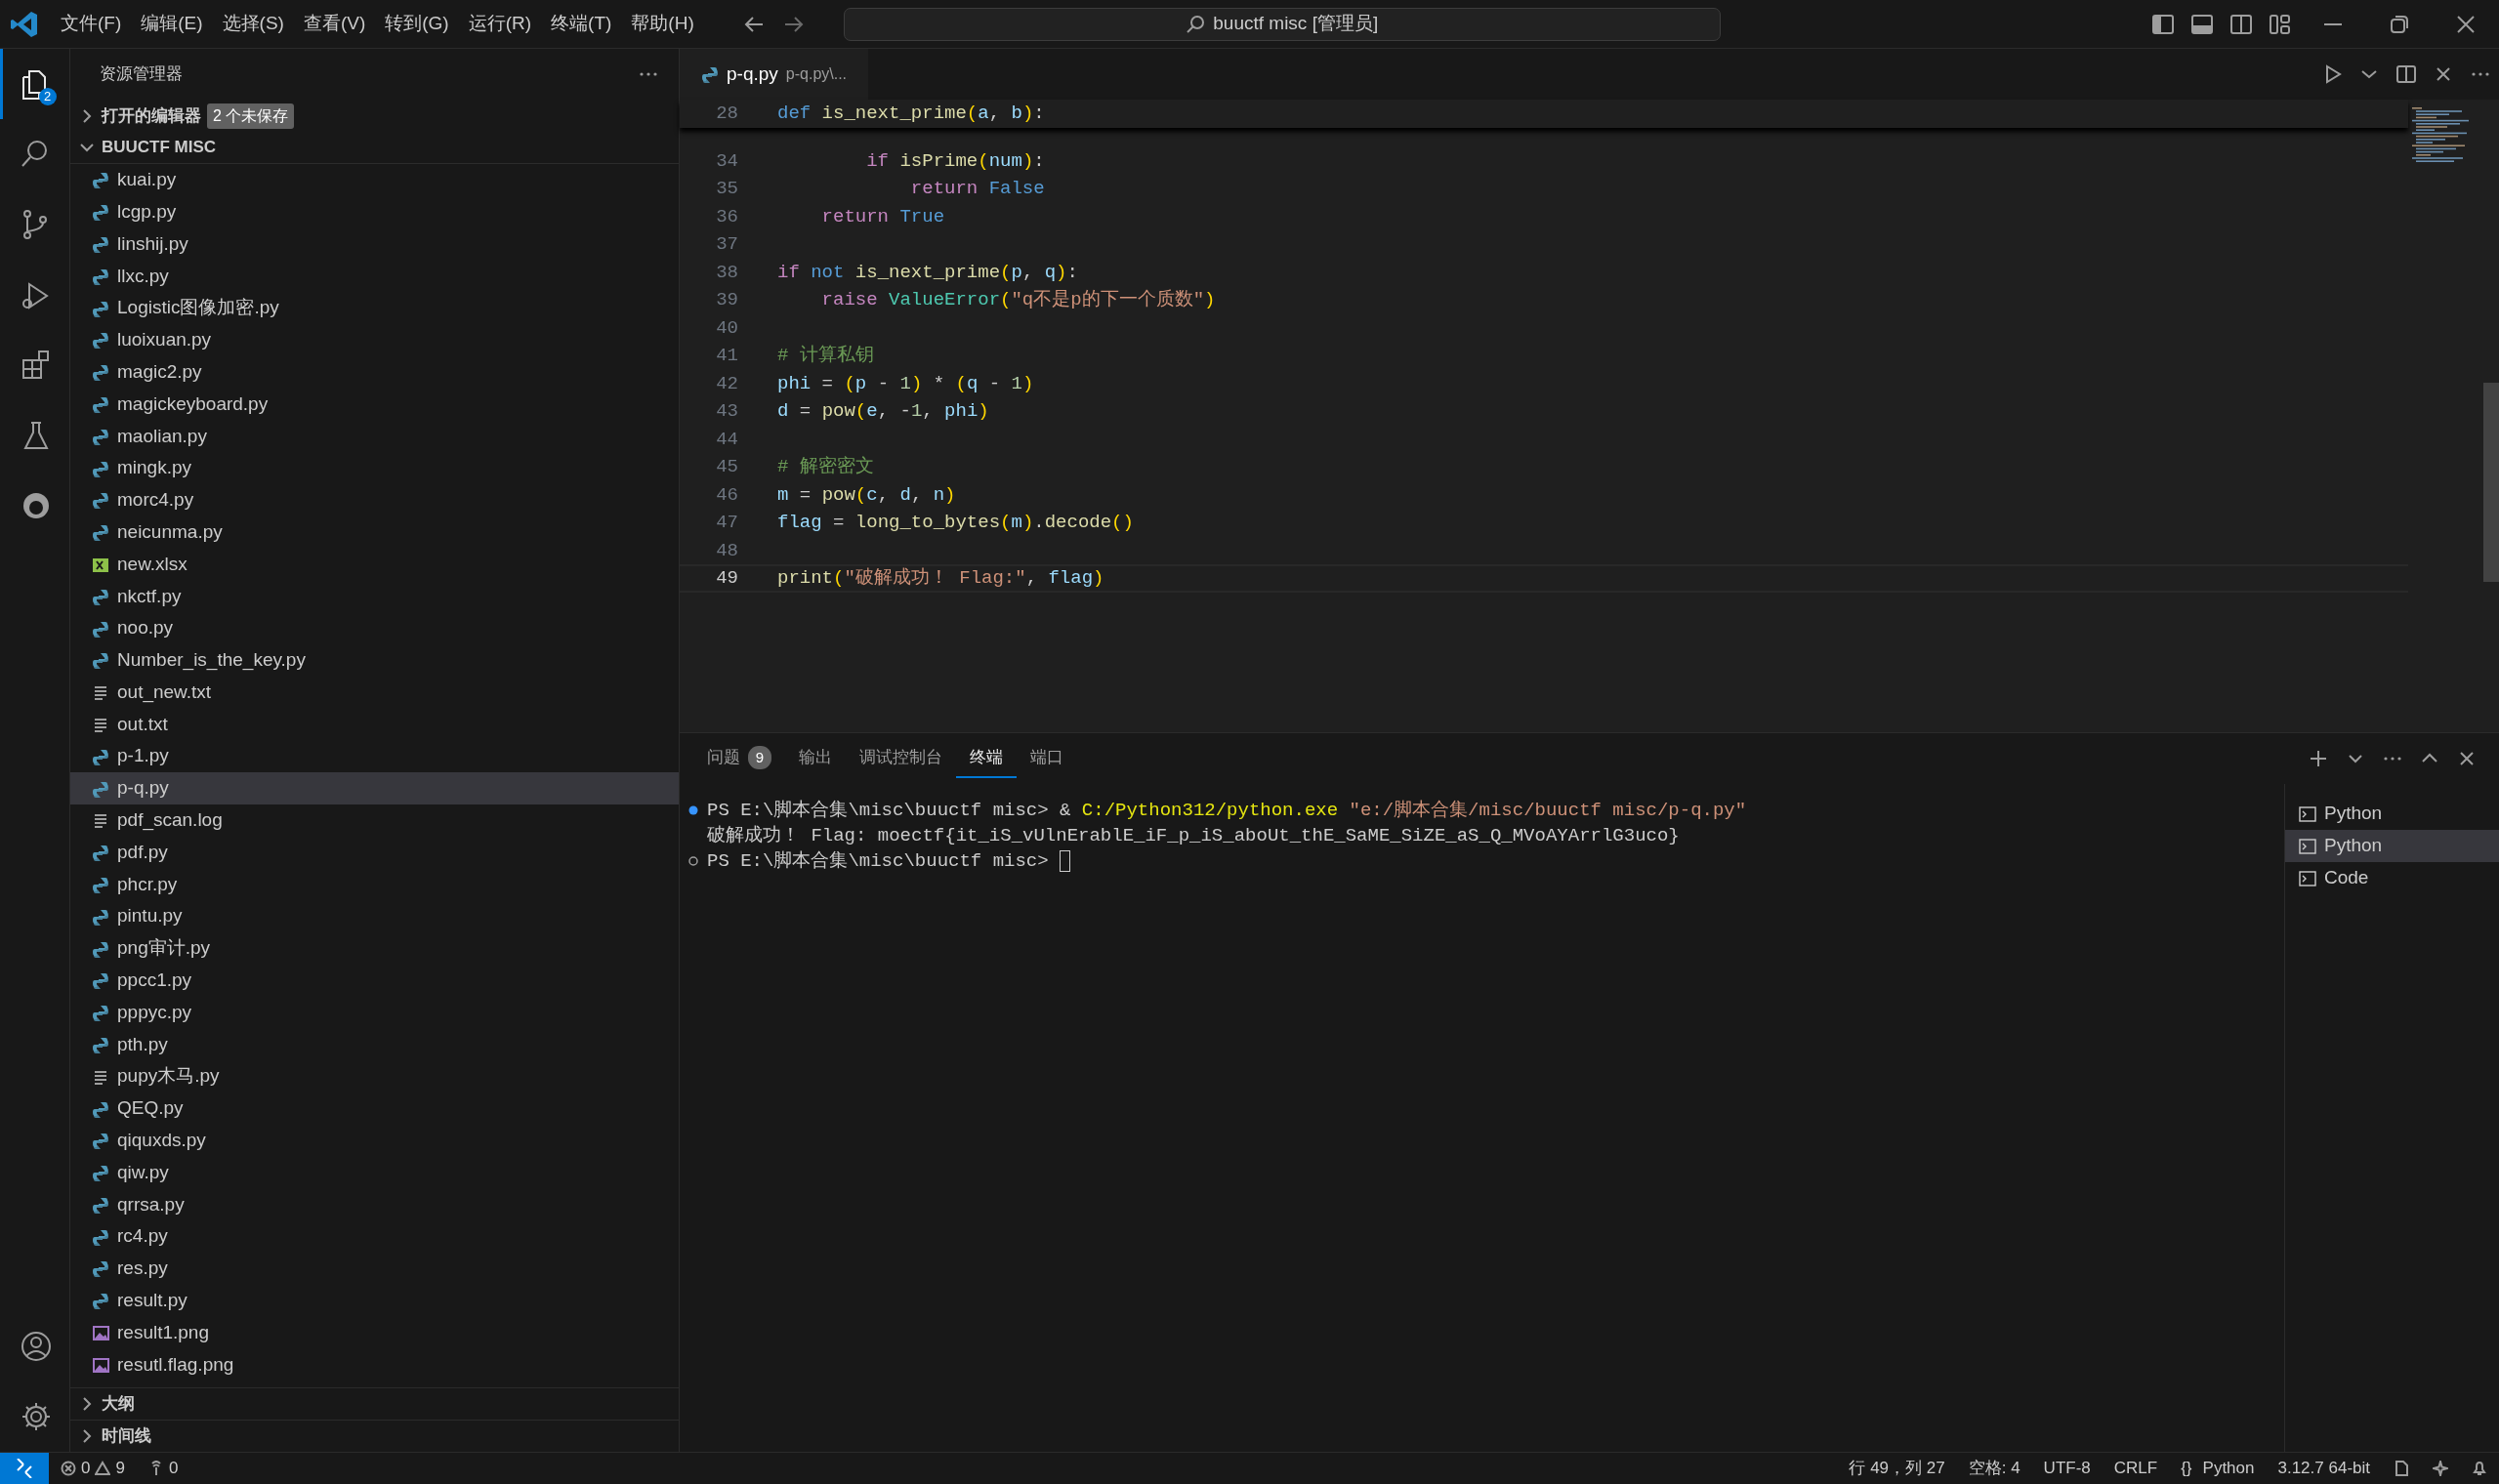 This screenshot has height=1484, width=2499. What do you see at coordinates (374, 1109) in the screenshot?
I see `file-item: QEQ.py` at bounding box center [374, 1109].